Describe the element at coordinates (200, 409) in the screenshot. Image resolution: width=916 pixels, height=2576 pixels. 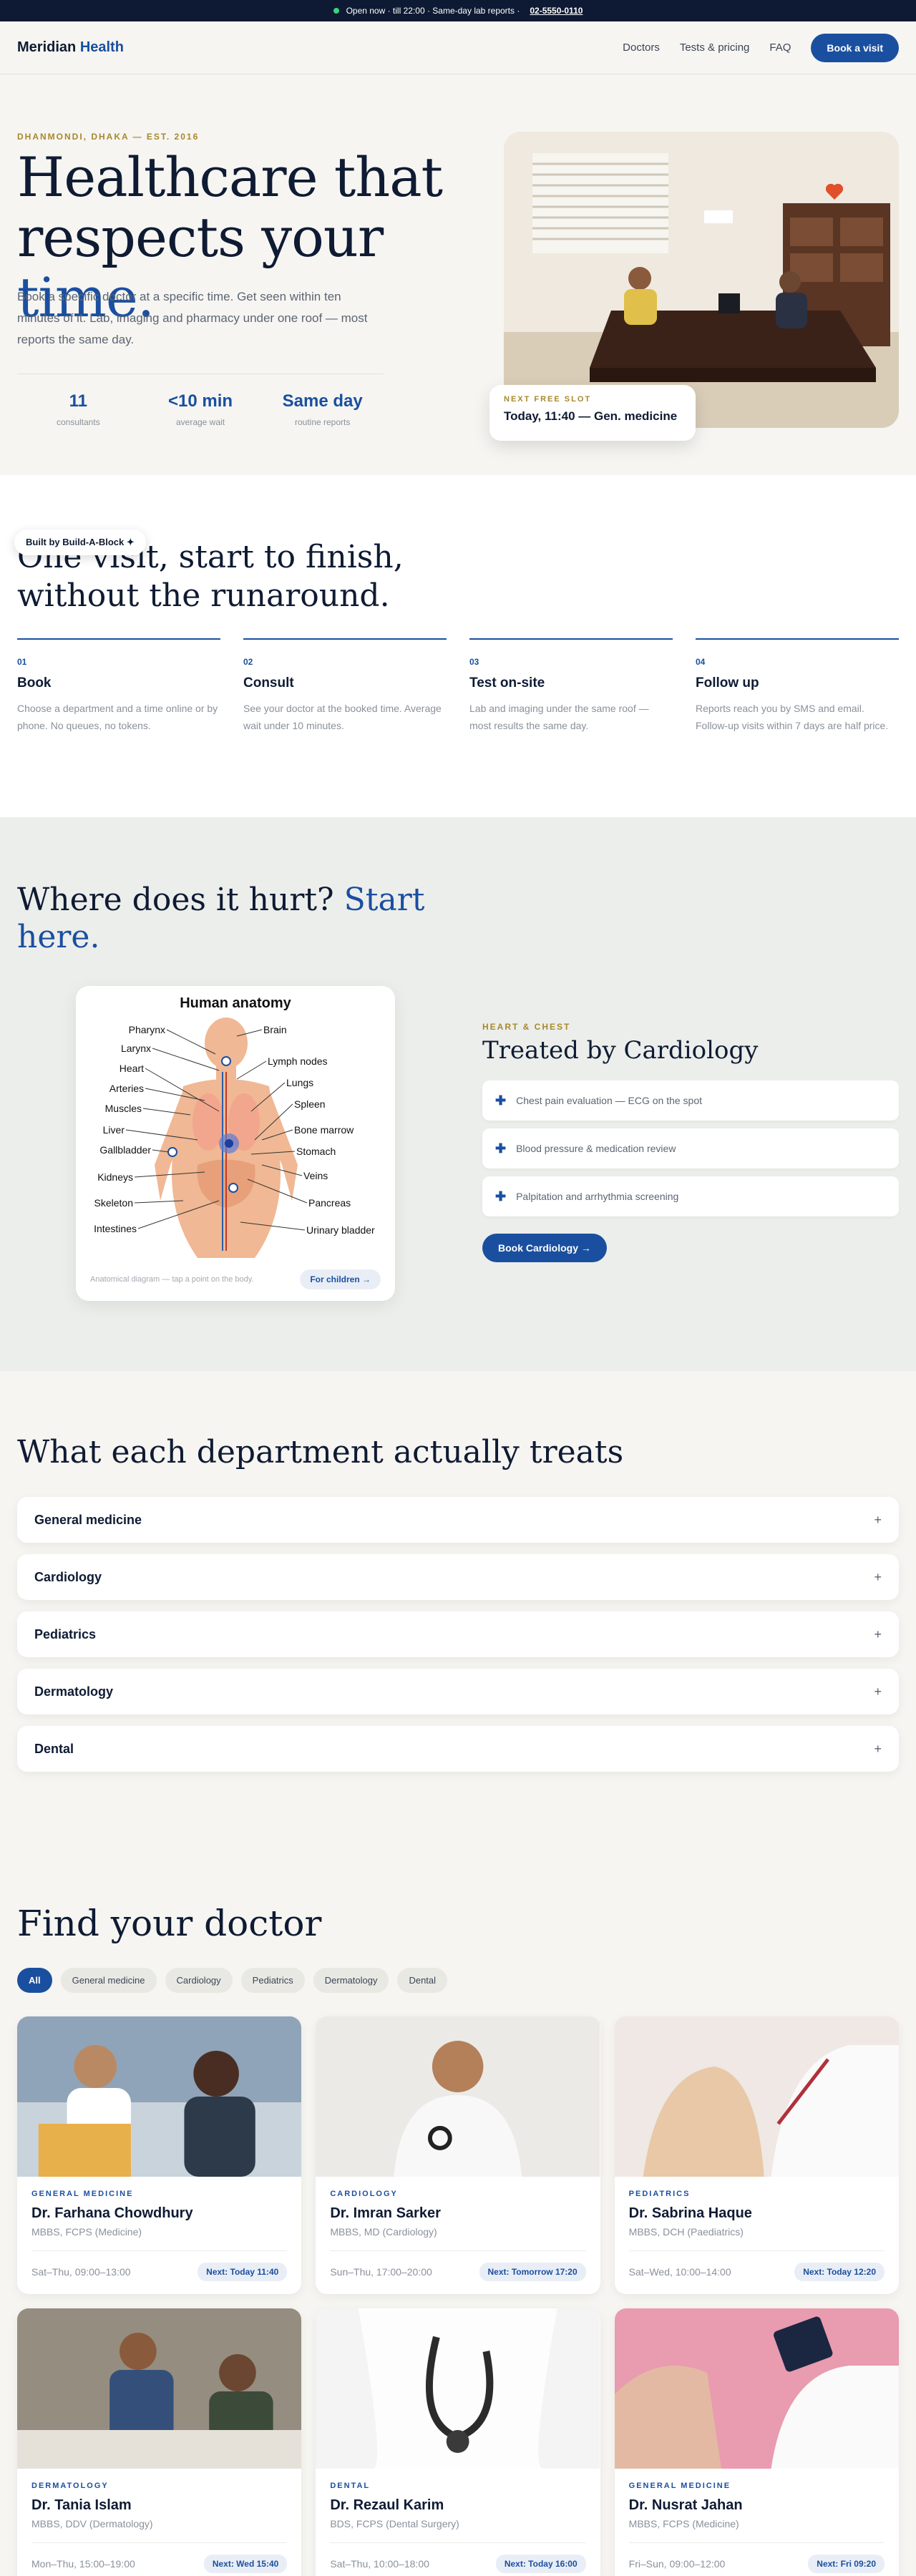
I see `stat-average-wait: <10 min average wait` at that location.